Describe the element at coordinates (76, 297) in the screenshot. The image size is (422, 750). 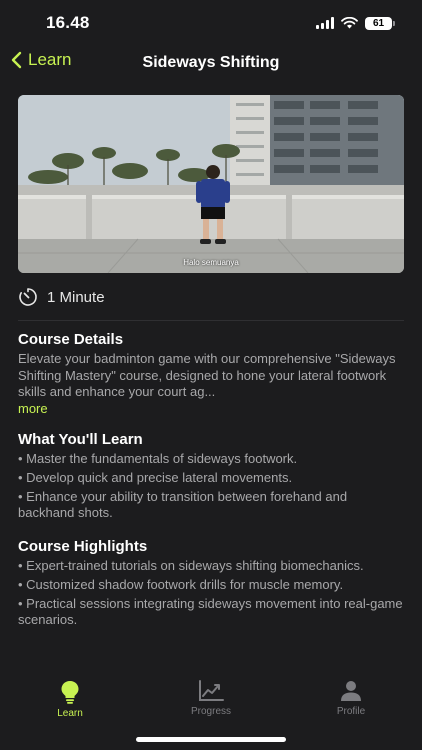
I see `duration-label: 1 Minute` at that location.